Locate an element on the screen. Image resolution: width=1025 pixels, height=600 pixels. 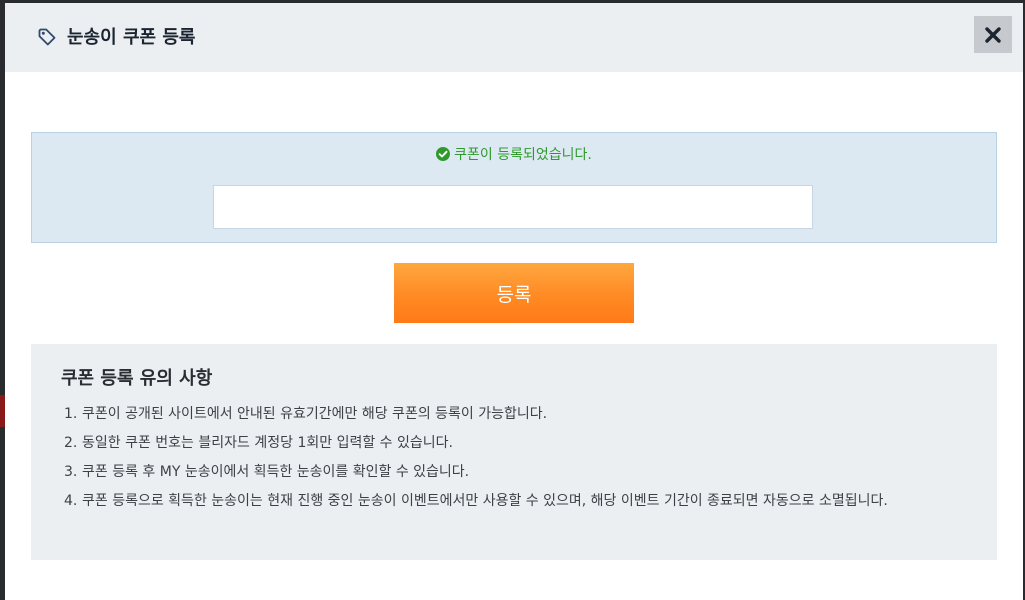
close-icon is located at coordinates (993, 34).